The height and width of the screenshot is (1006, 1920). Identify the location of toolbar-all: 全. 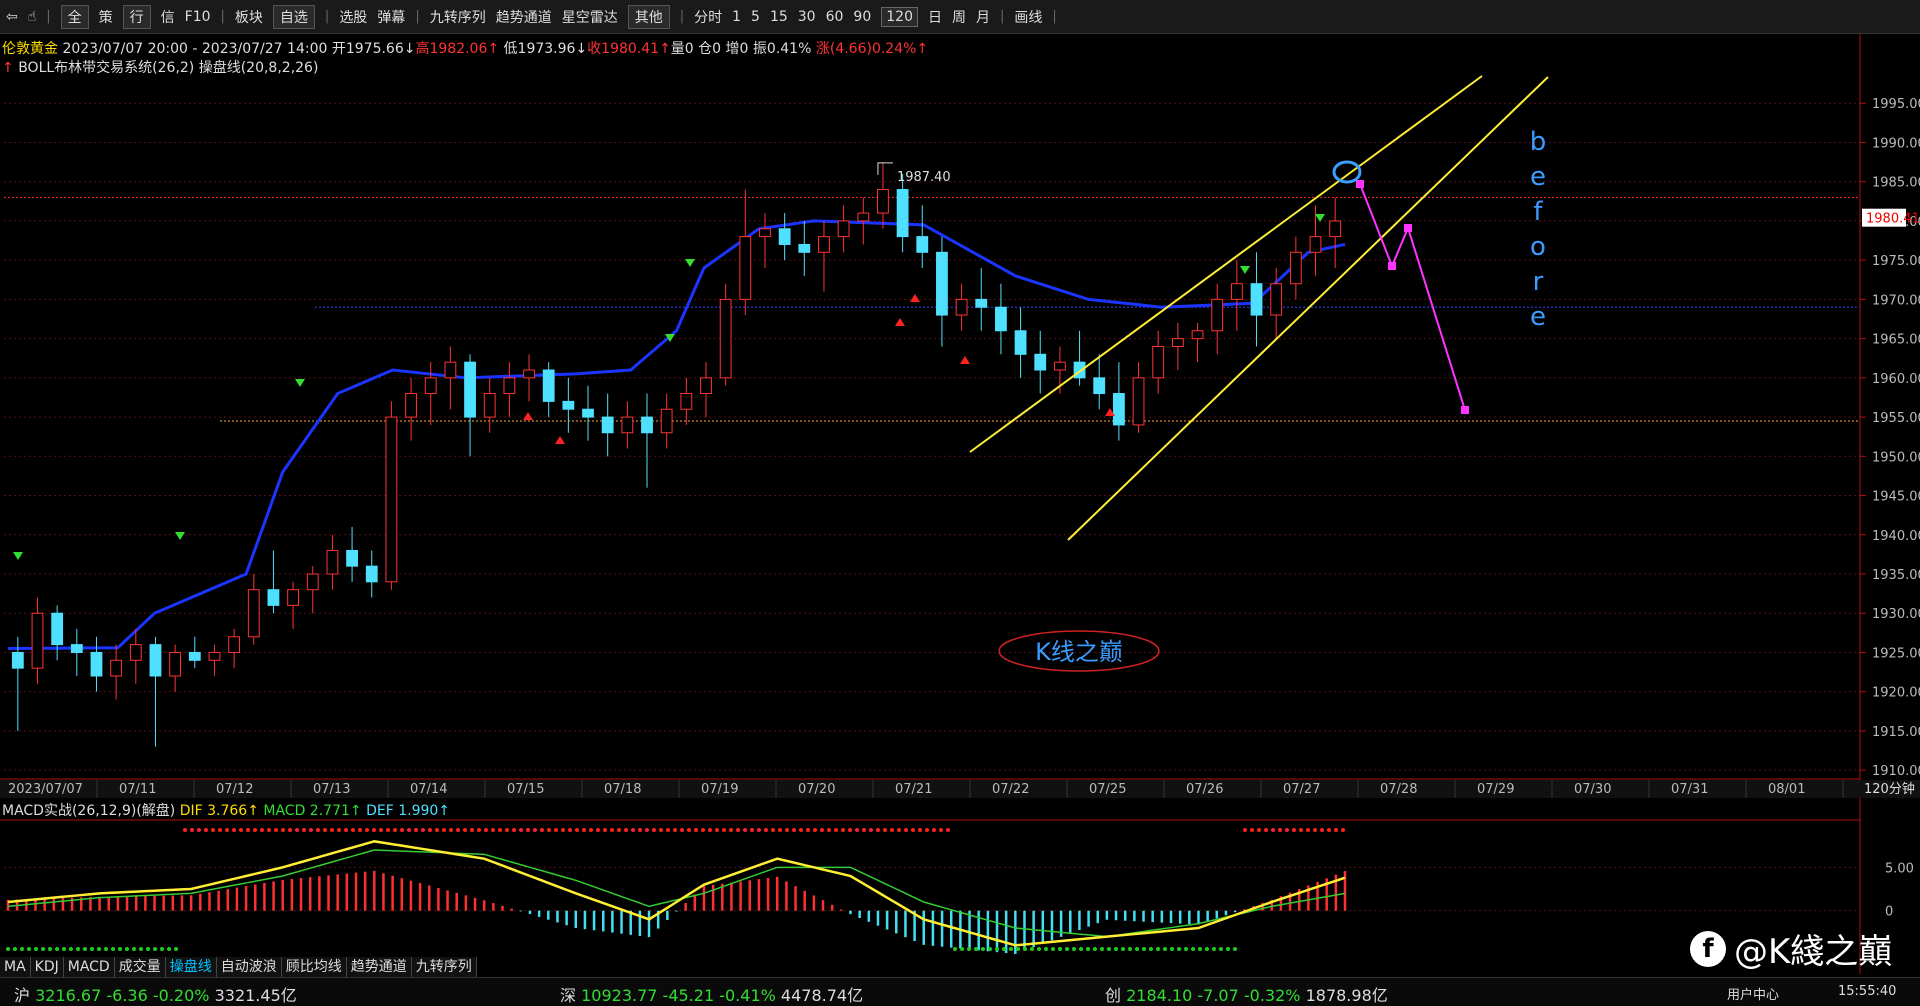
(74, 16).